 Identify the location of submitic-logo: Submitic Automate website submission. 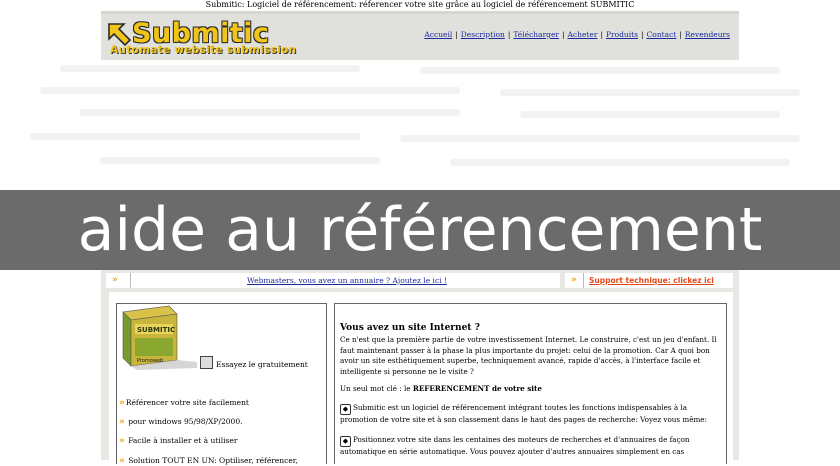
(211, 37).